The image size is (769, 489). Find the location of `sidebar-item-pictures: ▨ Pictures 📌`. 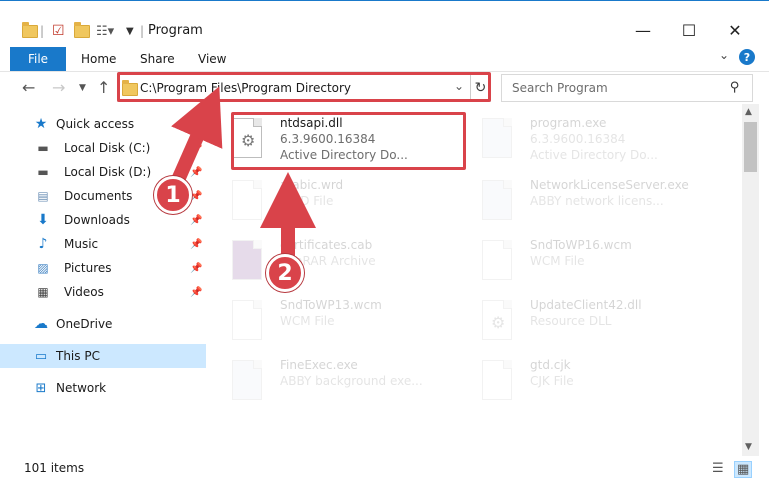

sidebar-item-pictures: ▨ Pictures 📌 is located at coordinates (103, 268).